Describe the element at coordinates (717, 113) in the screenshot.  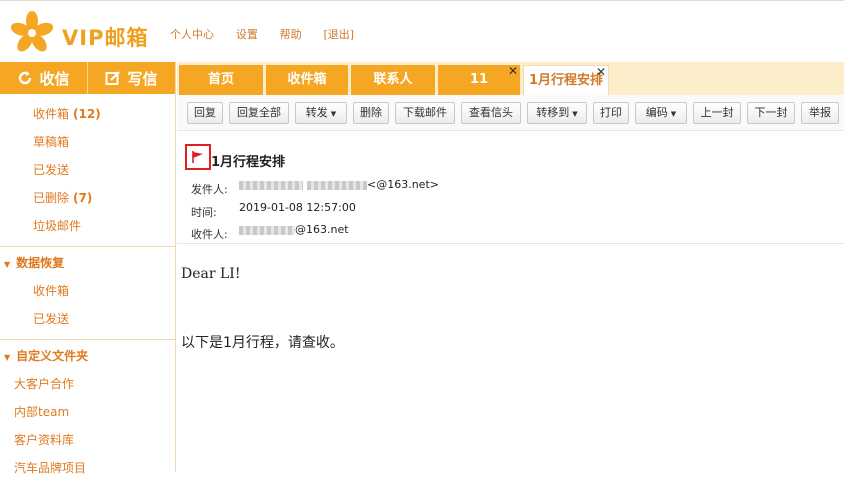
I see `prev-mail-button: 上一封` at that location.